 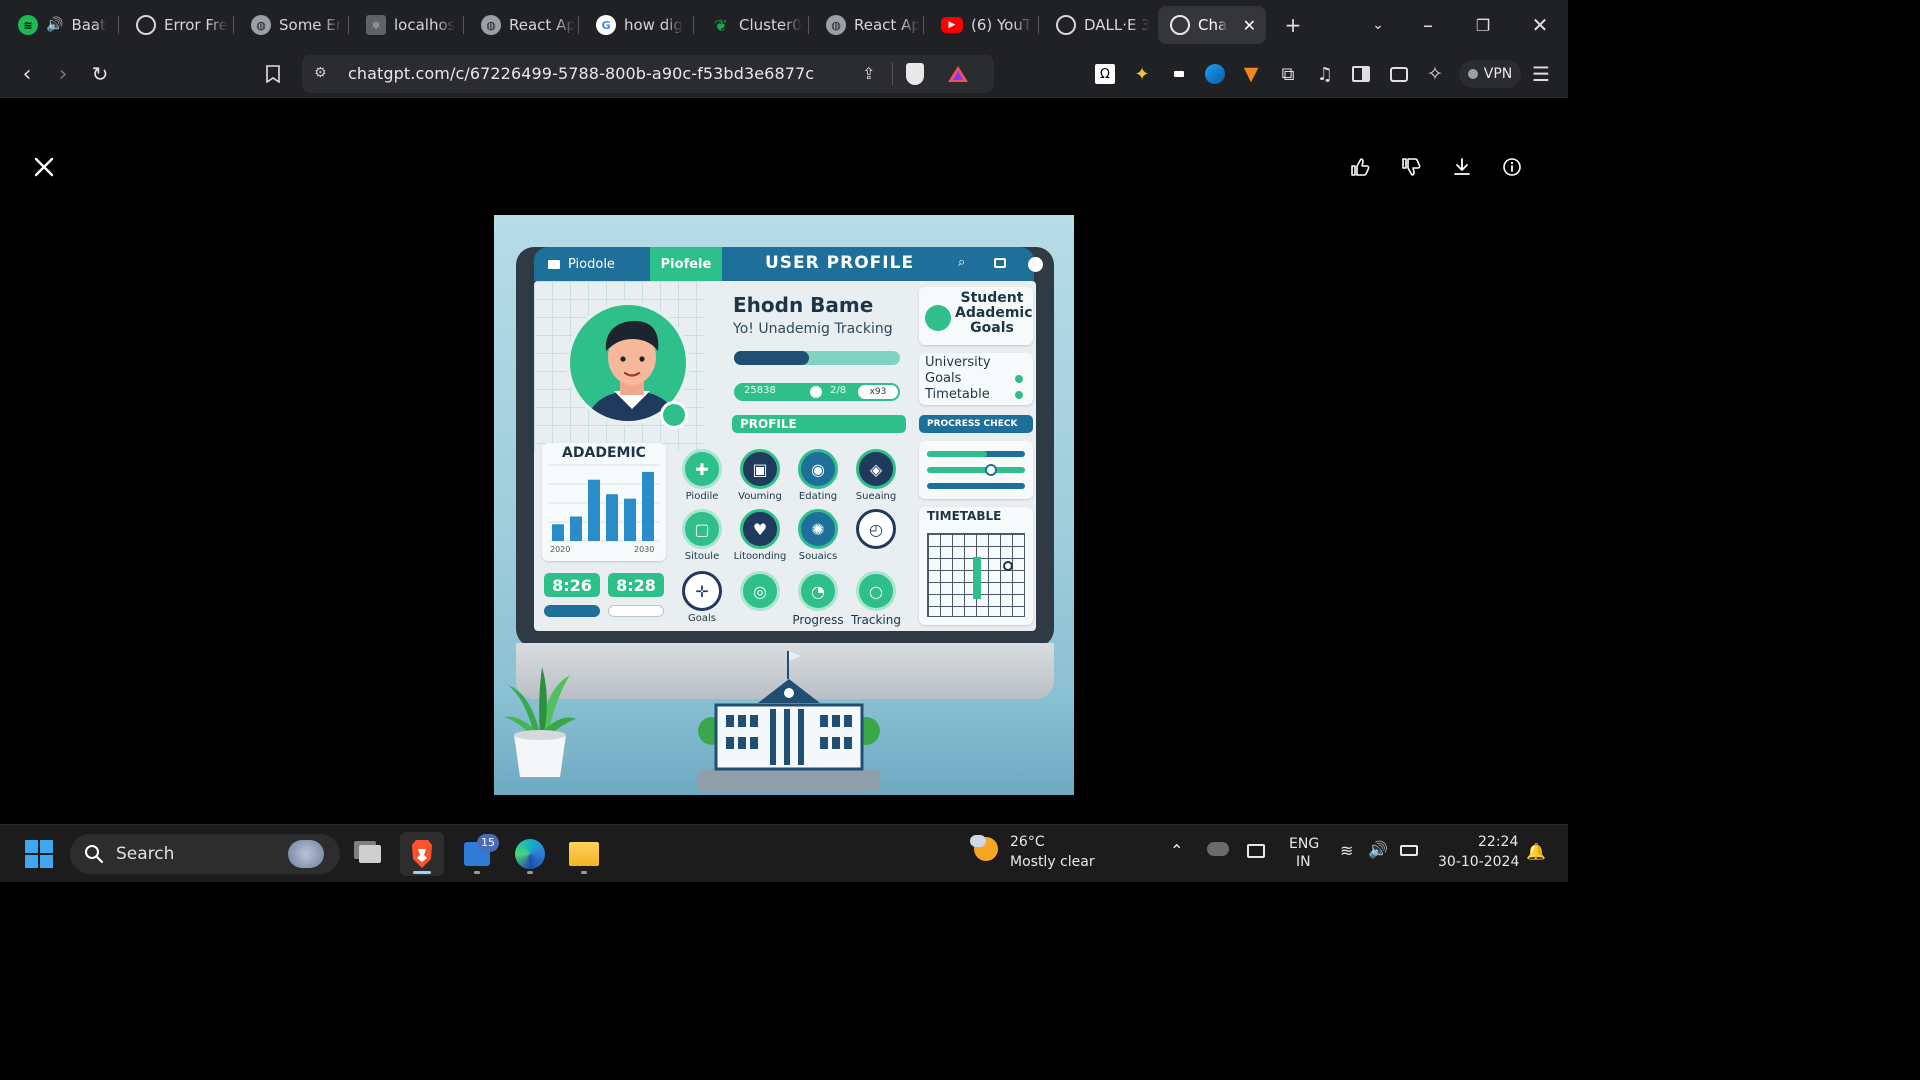 I want to click on thumbs-up-icon, so click(x=1360, y=167).